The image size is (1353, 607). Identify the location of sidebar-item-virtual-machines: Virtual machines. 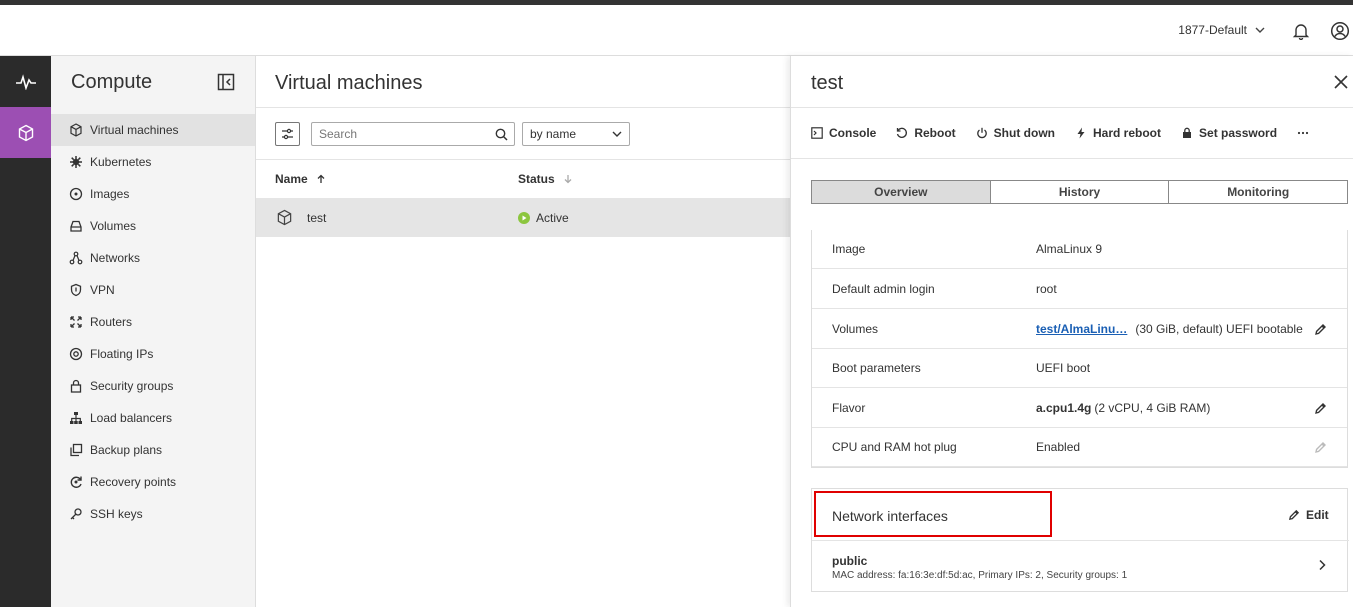
(153, 130).